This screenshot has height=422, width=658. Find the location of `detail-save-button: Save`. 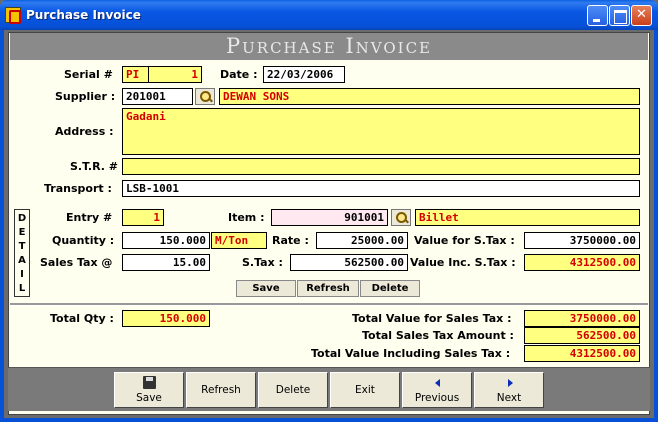

detail-save-button: Save is located at coordinates (266, 288).